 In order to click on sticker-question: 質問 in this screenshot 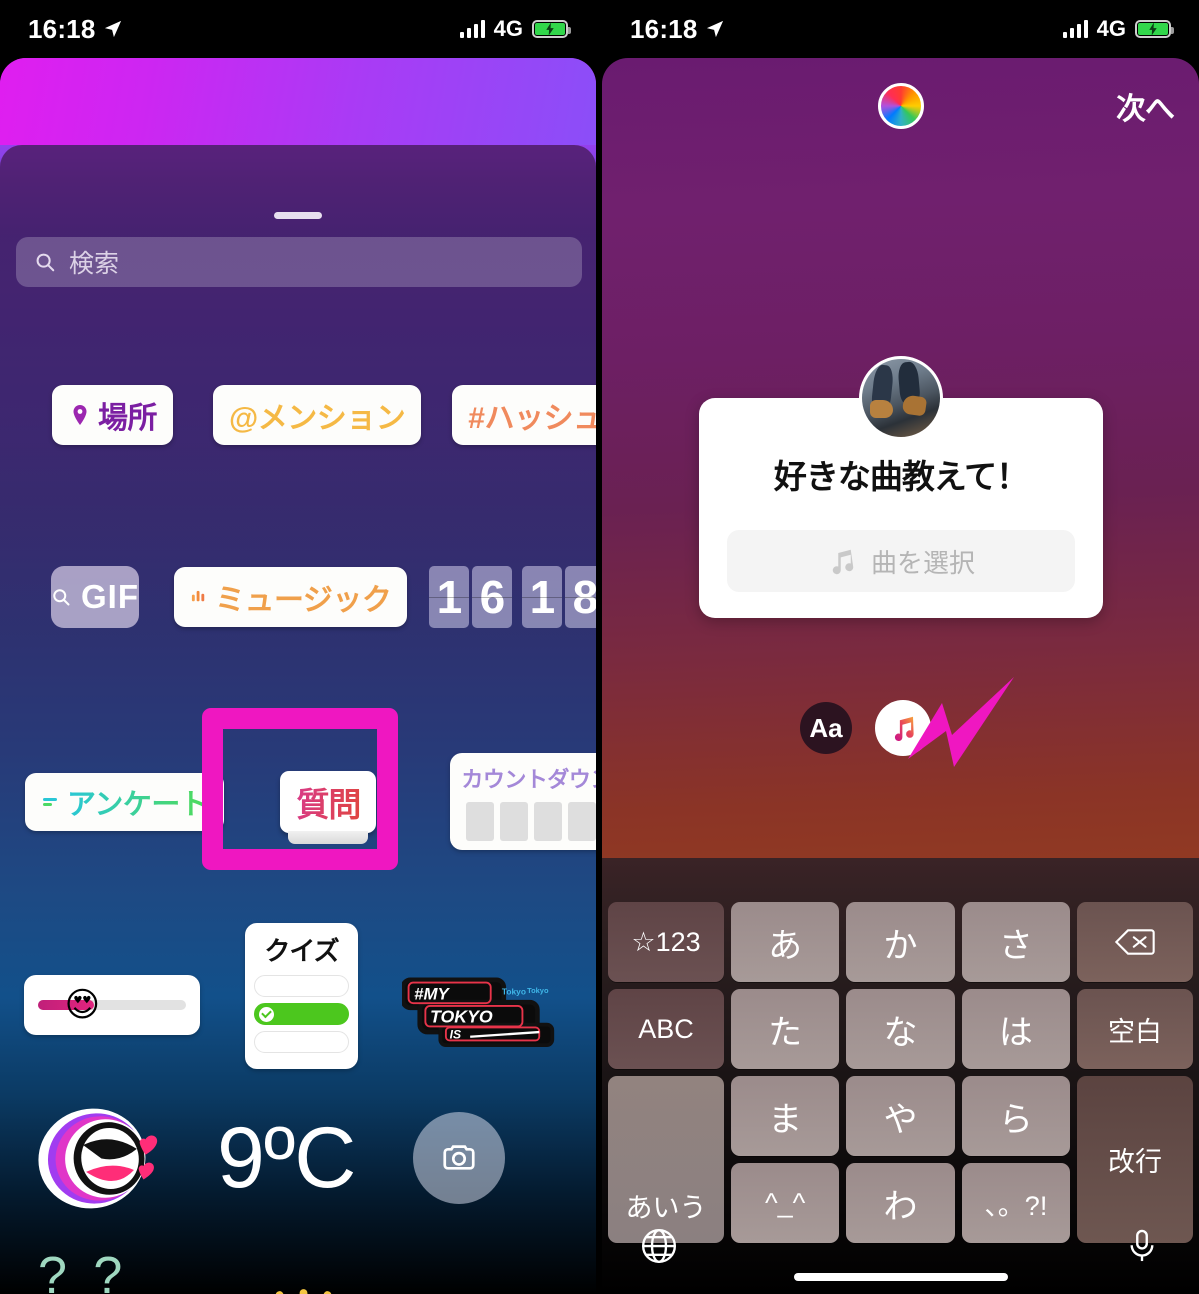, I will do `click(328, 807)`.